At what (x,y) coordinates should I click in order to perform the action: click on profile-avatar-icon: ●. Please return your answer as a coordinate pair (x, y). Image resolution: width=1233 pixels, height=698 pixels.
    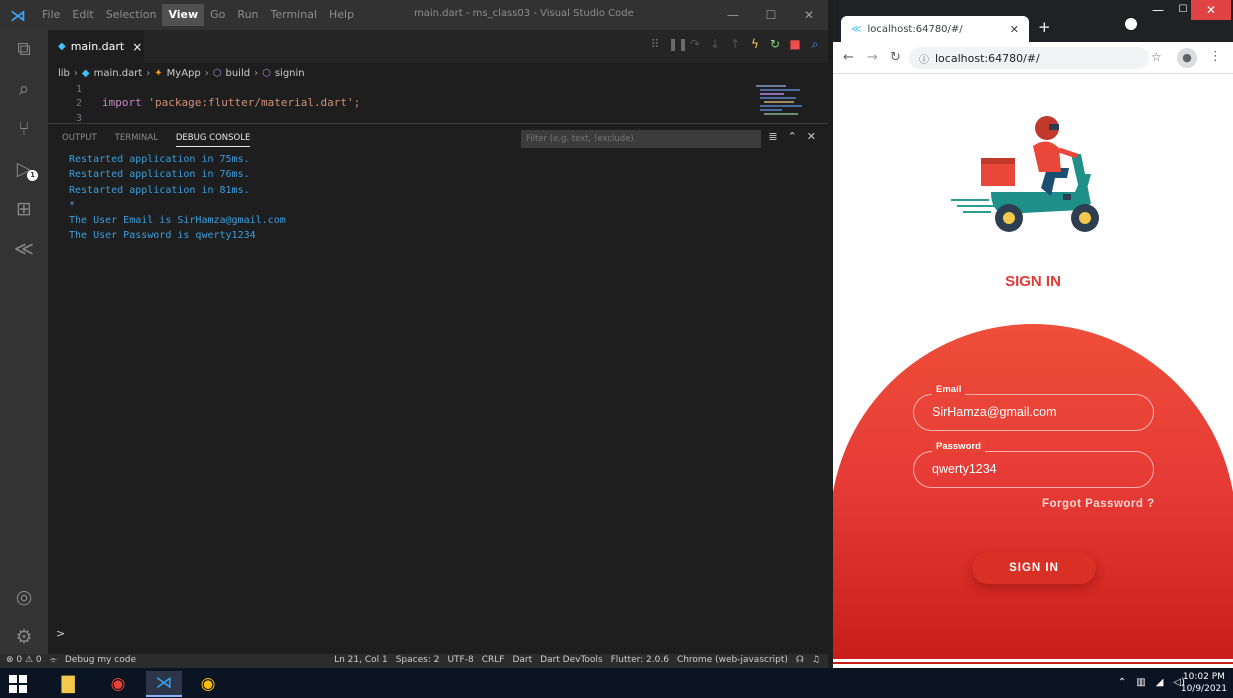
    Looking at the image, I should click on (1187, 58).